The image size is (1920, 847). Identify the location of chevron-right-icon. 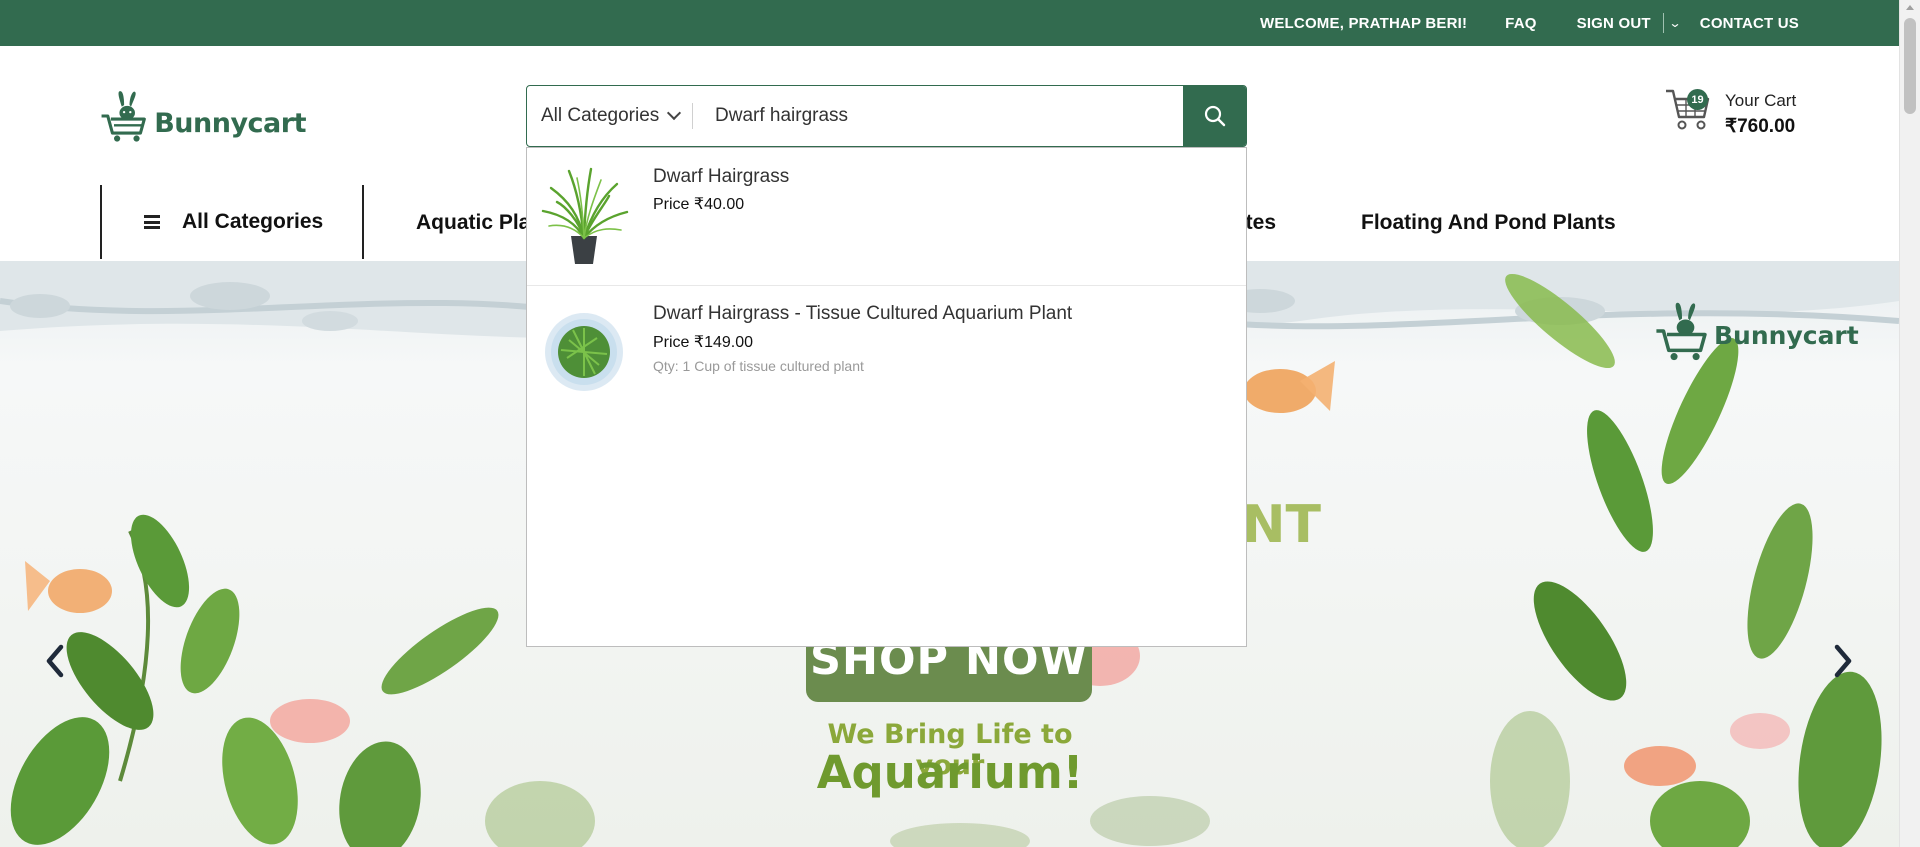
(1843, 661).